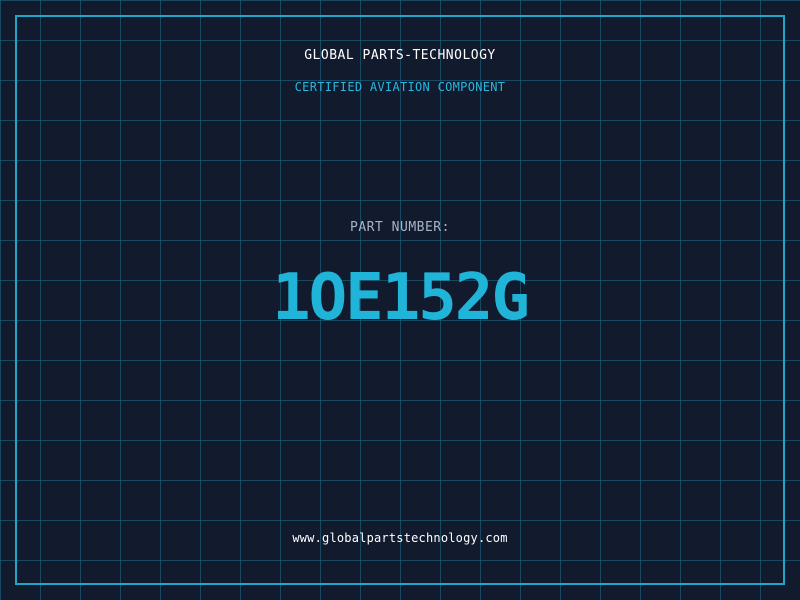 The height and width of the screenshot is (600, 800). I want to click on certification-subtitle: CERTIFIED AVIATION COMPONENT, so click(400, 87).